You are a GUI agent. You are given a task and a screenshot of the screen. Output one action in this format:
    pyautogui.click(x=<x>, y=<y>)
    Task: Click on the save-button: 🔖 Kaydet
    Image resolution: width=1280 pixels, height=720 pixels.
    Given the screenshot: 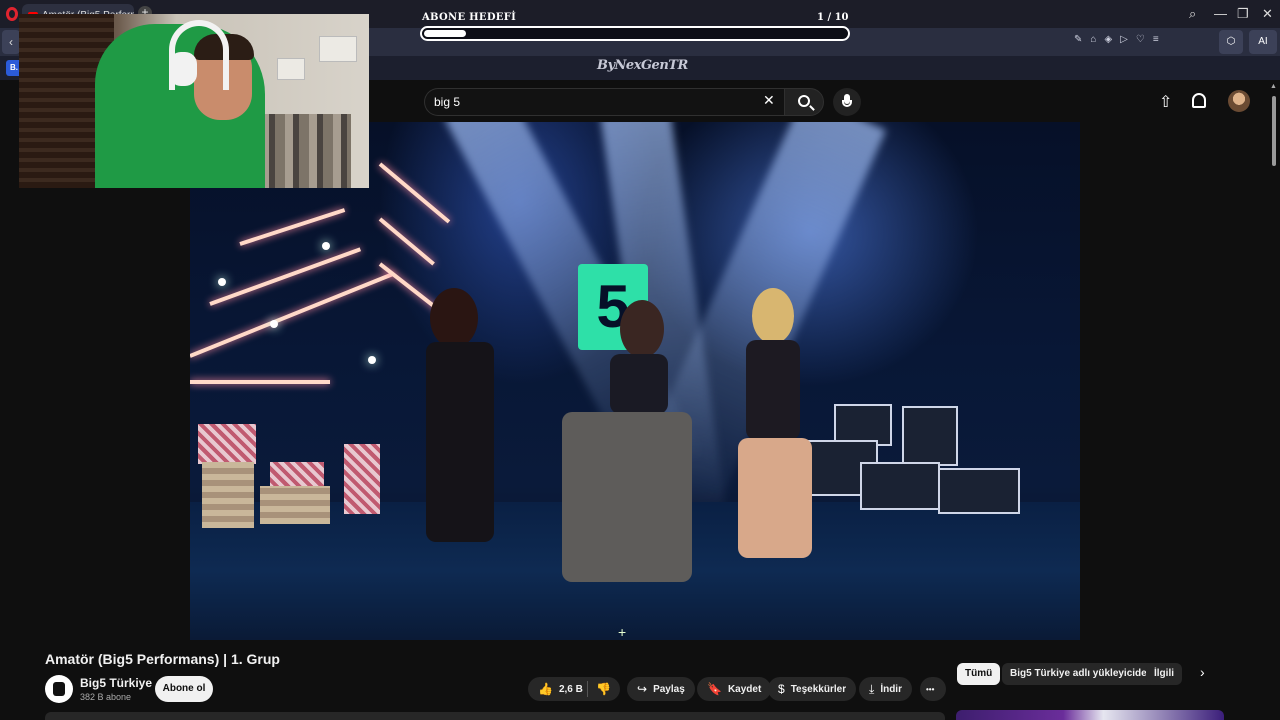 What is the action you would take?
    pyautogui.click(x=734, y=689)
    